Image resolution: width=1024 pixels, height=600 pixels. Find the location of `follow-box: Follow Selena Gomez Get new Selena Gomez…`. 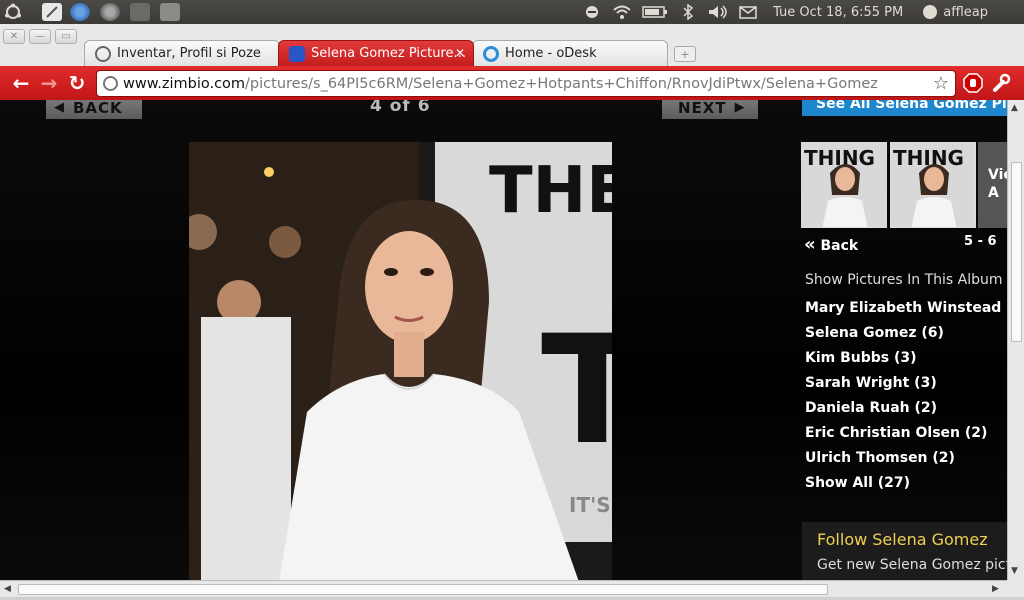

follow-box: Follow Selena Gomez Get new Selena Gomez… is located at coordinates (904, 551).